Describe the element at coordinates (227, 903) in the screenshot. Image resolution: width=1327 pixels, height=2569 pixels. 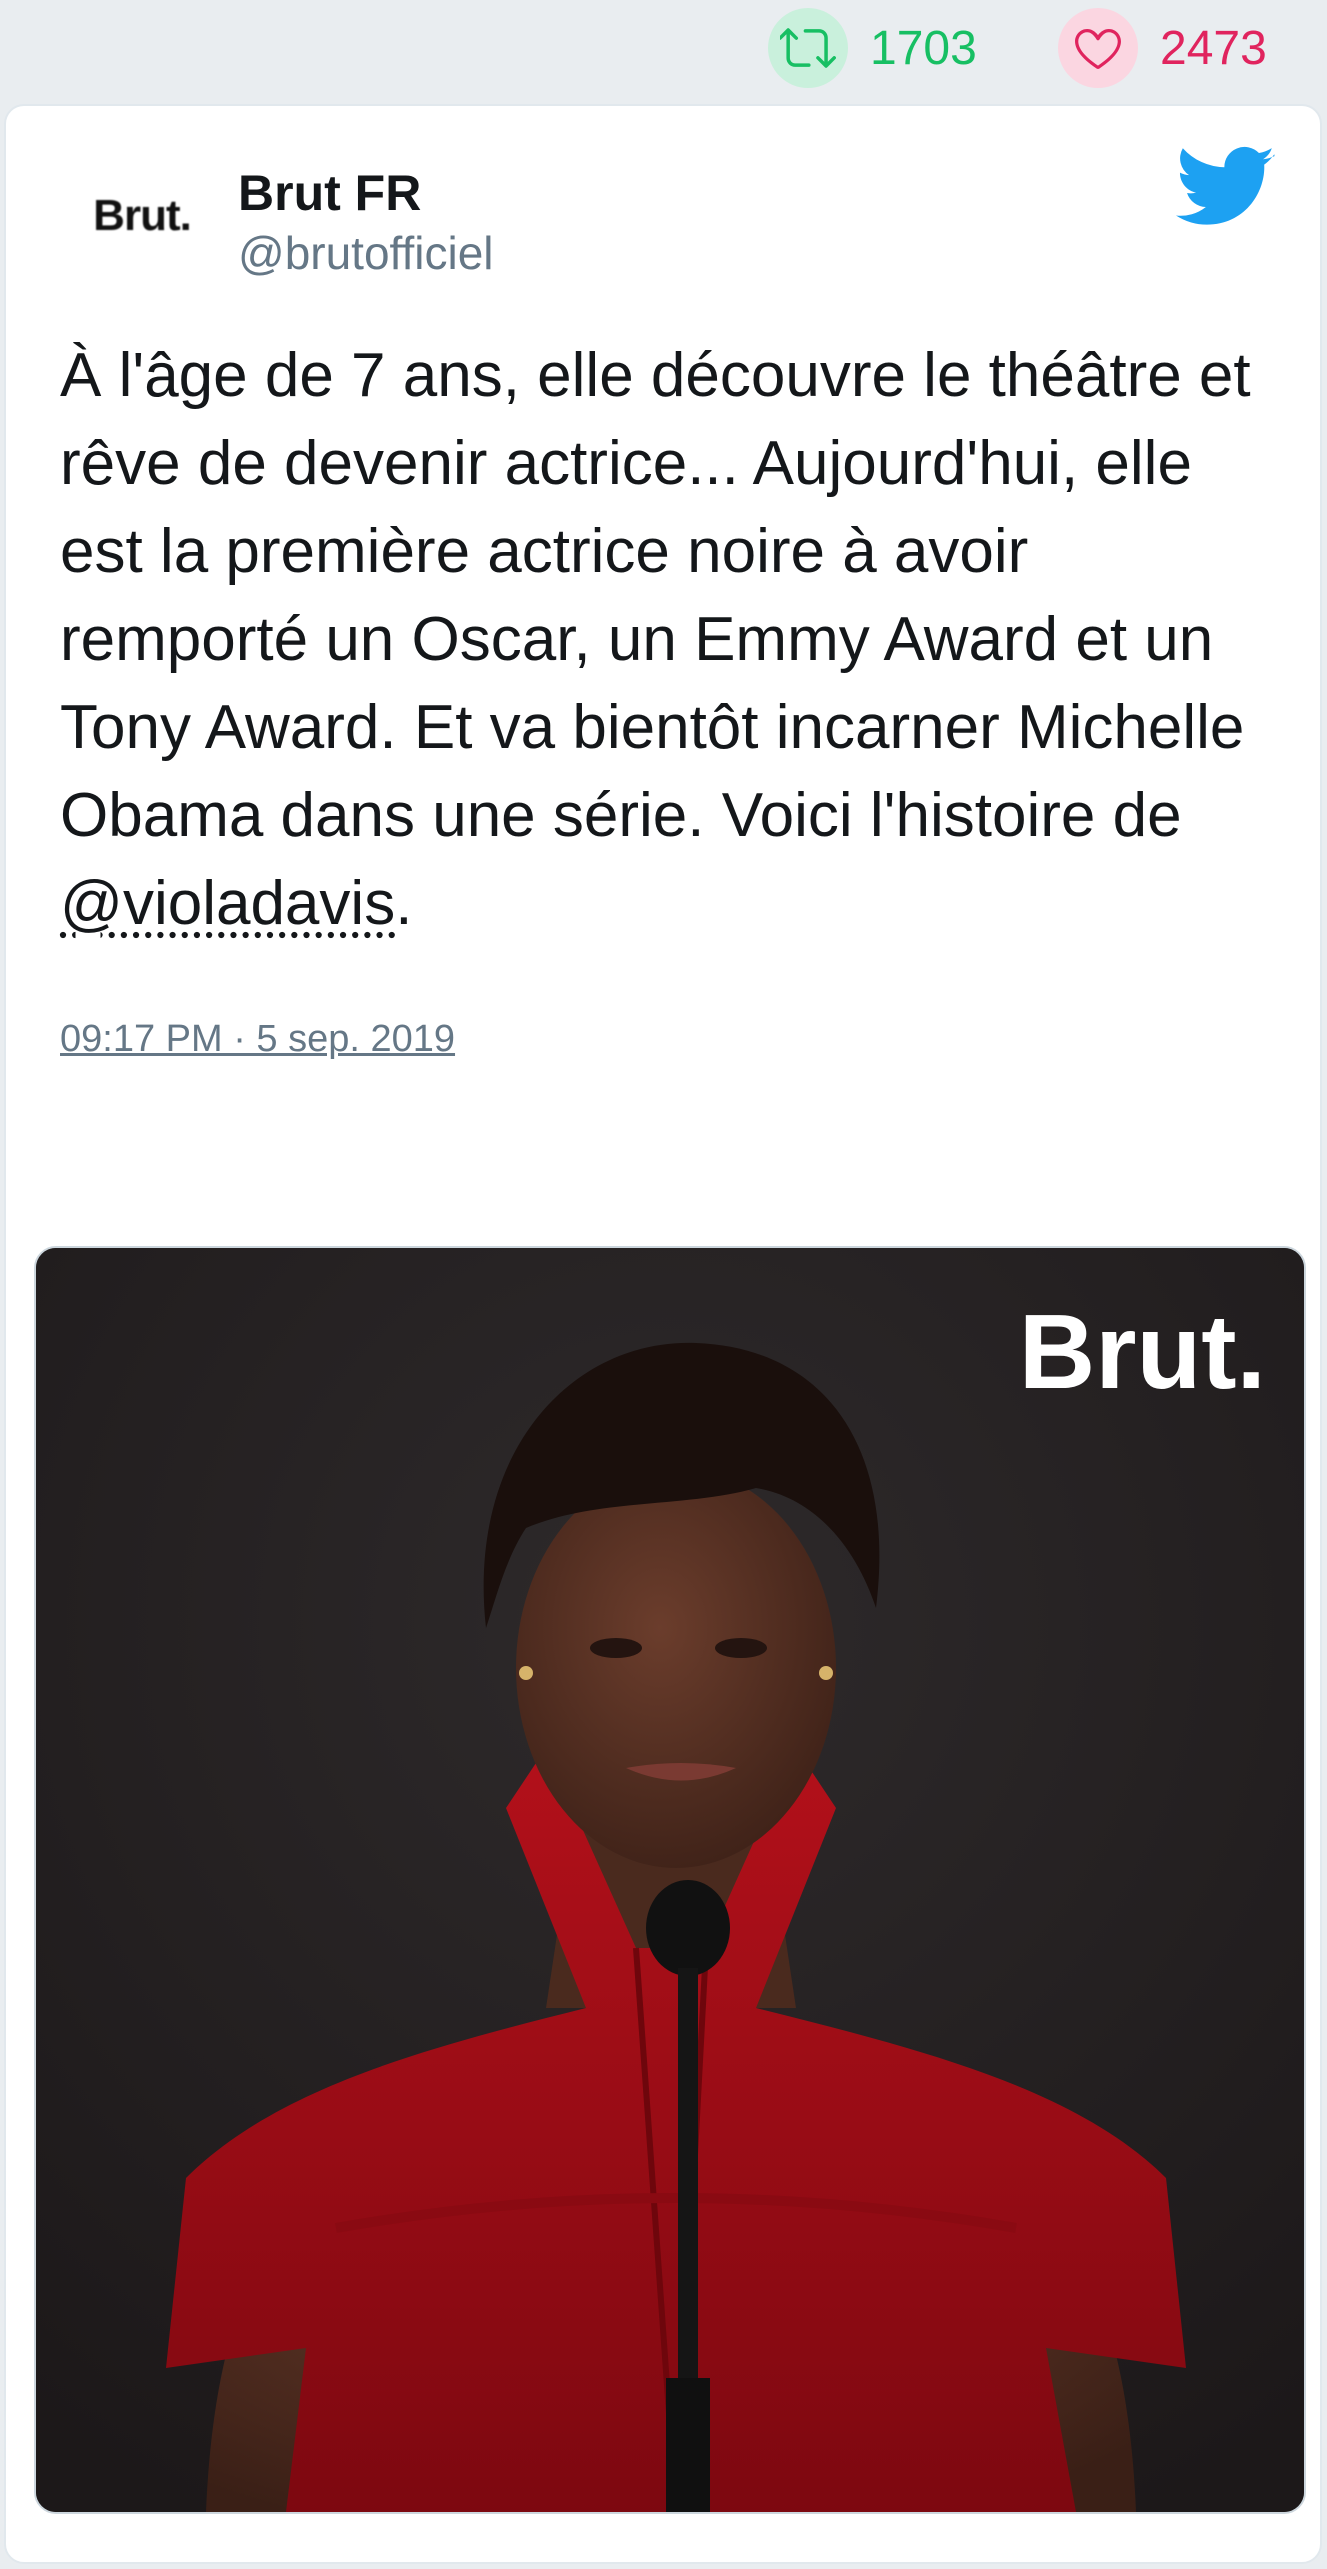
I see `mention-link: @violadavis` at that location.